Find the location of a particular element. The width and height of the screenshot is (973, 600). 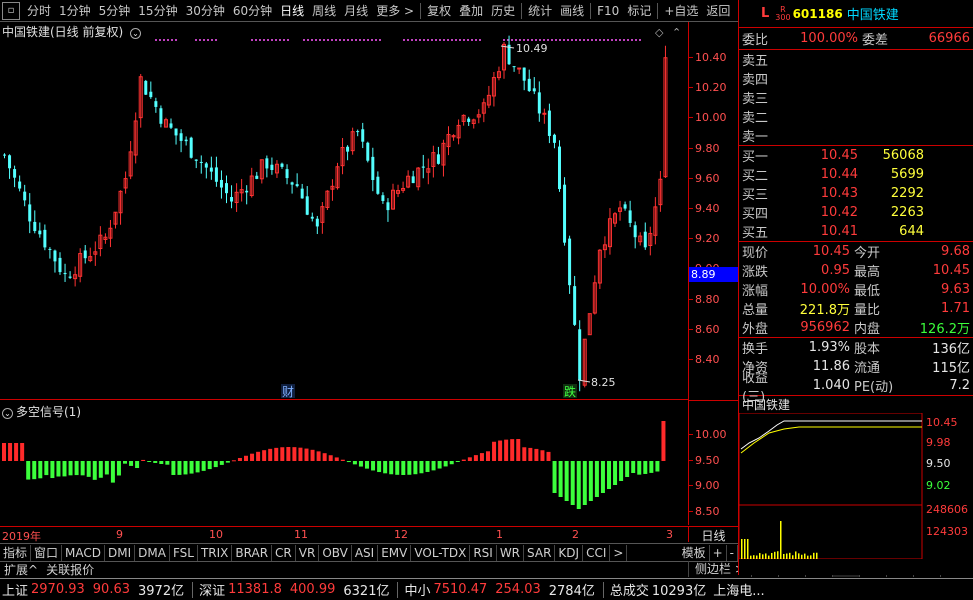

indicator-tab: 窗口 is located at coordinates (47, 552).